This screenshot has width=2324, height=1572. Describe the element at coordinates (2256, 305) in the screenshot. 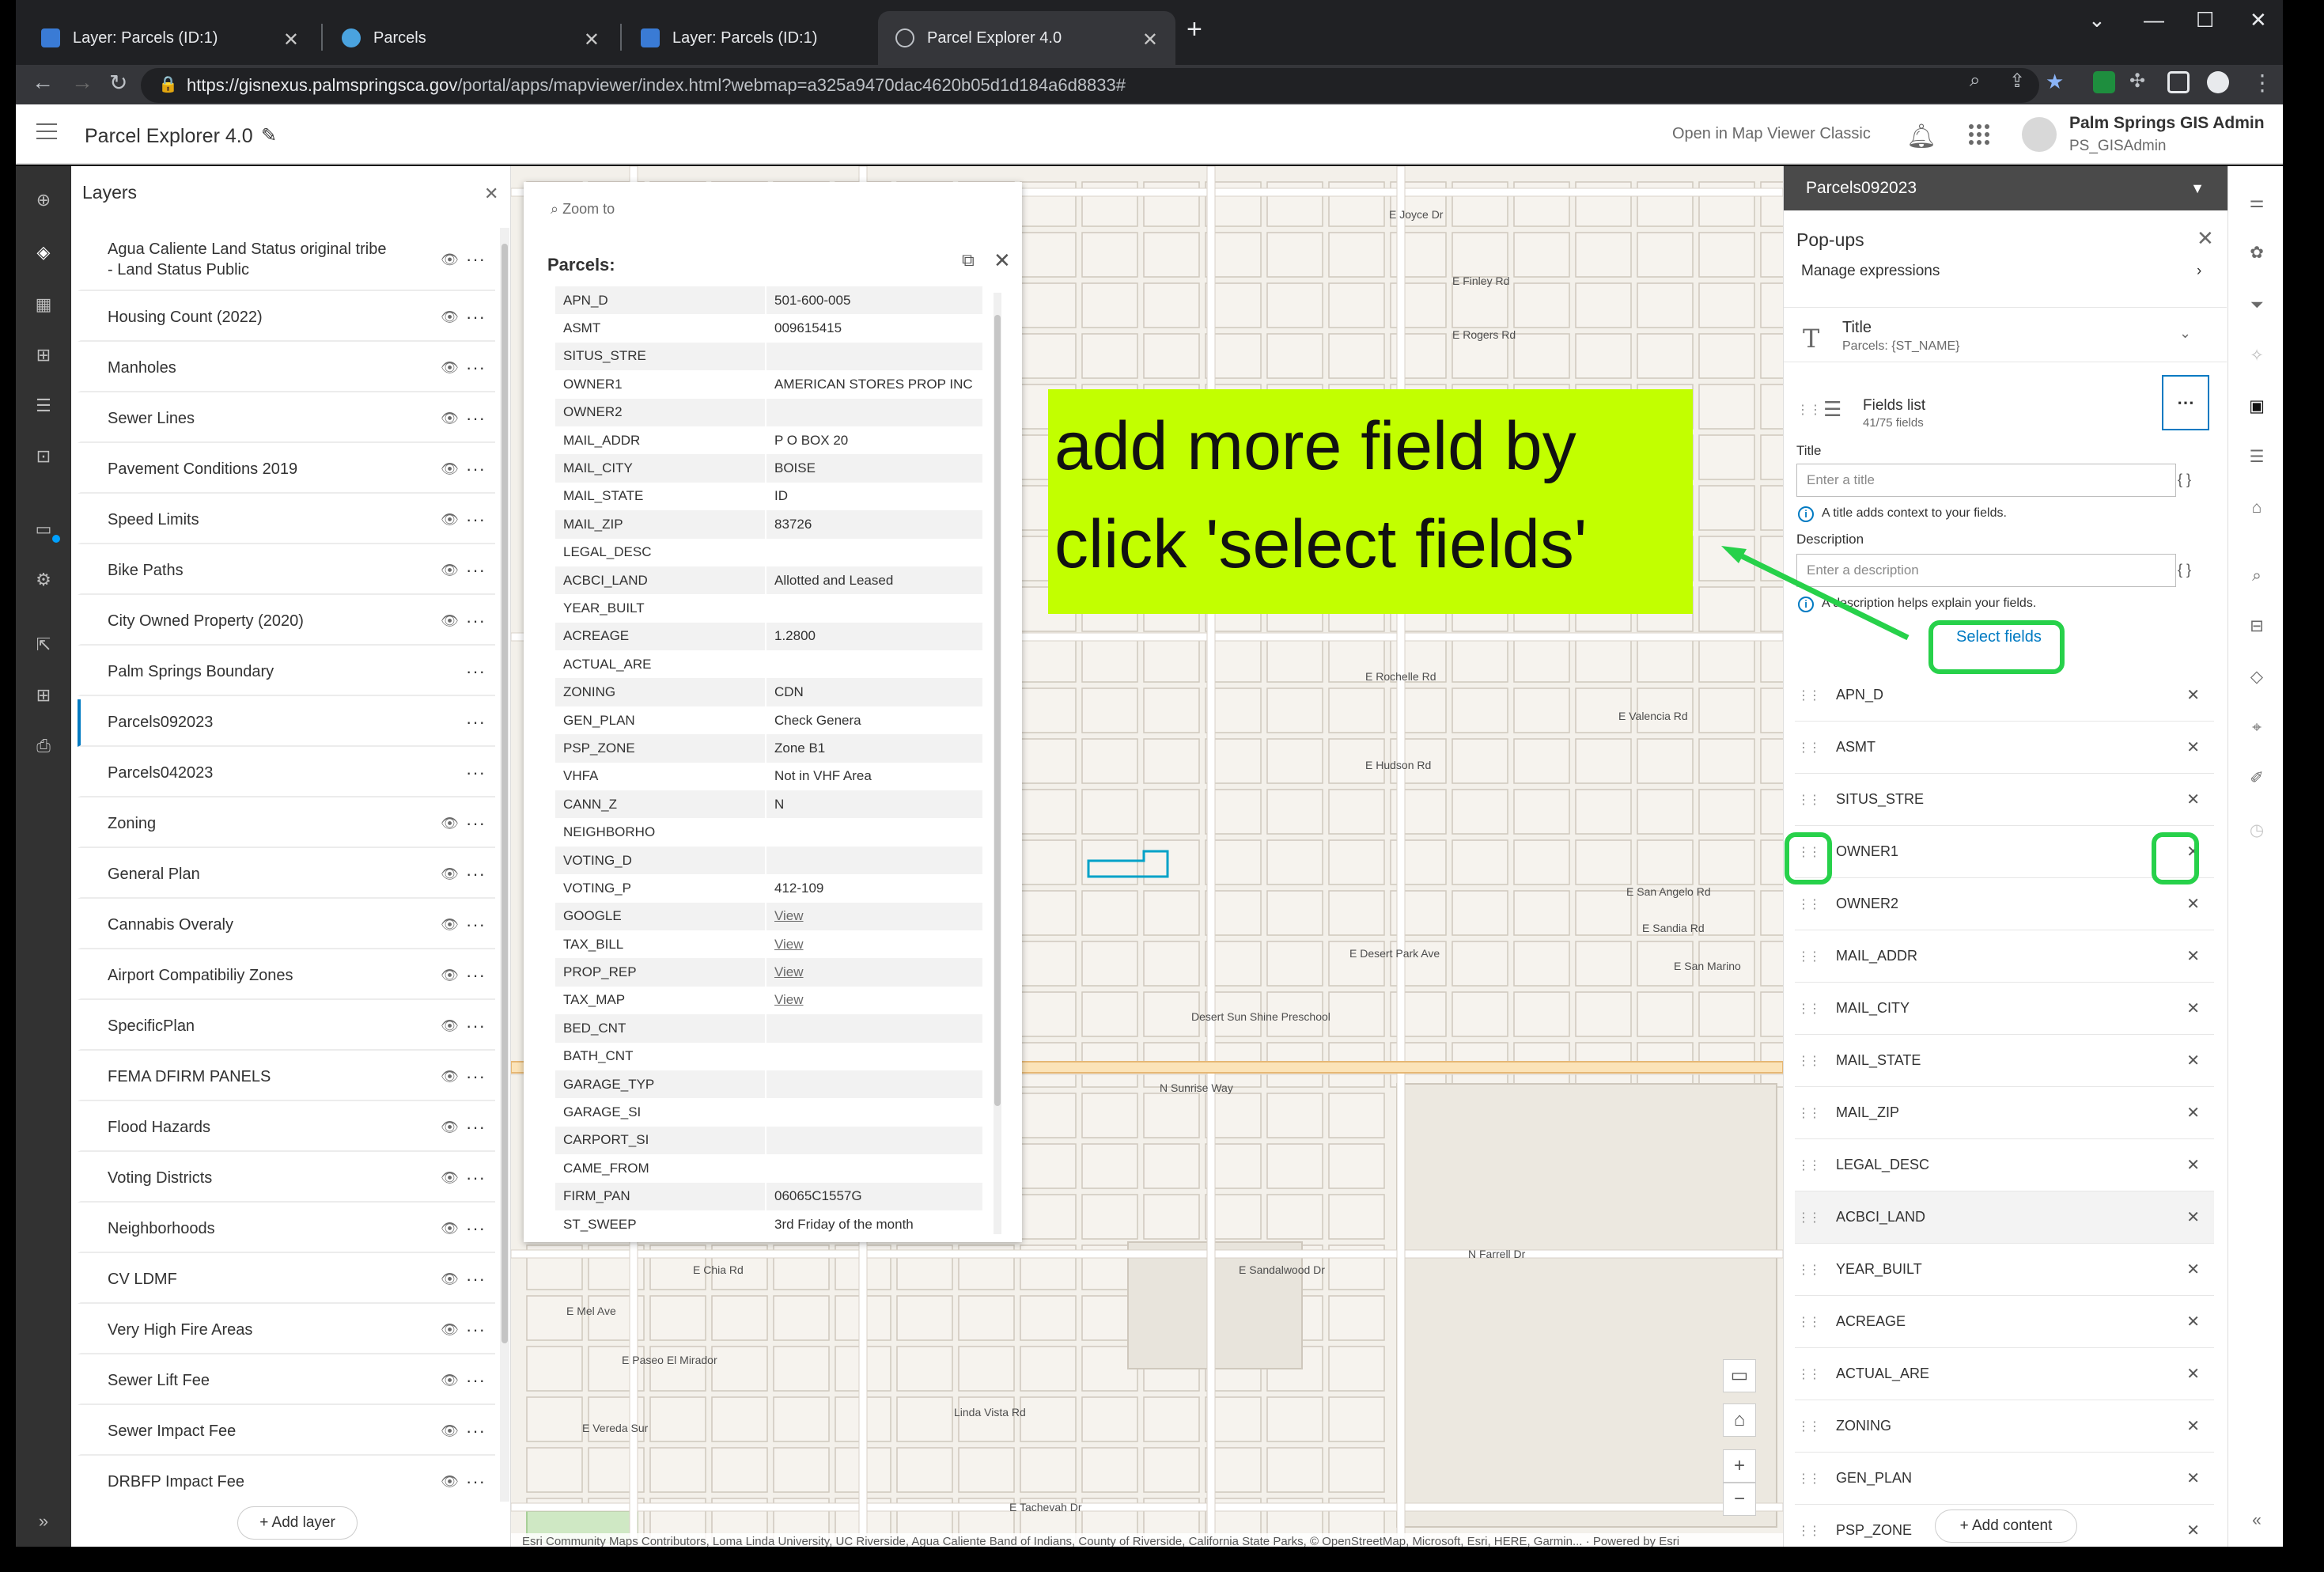

I see `filter-icon: ⏷` at that location.